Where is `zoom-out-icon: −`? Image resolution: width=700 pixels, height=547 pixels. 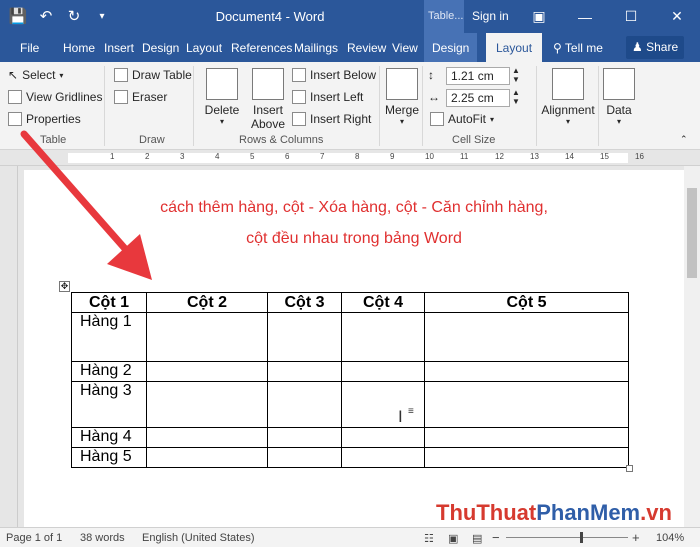
zoom-out-icon: − is located at coordinates (496, 537).